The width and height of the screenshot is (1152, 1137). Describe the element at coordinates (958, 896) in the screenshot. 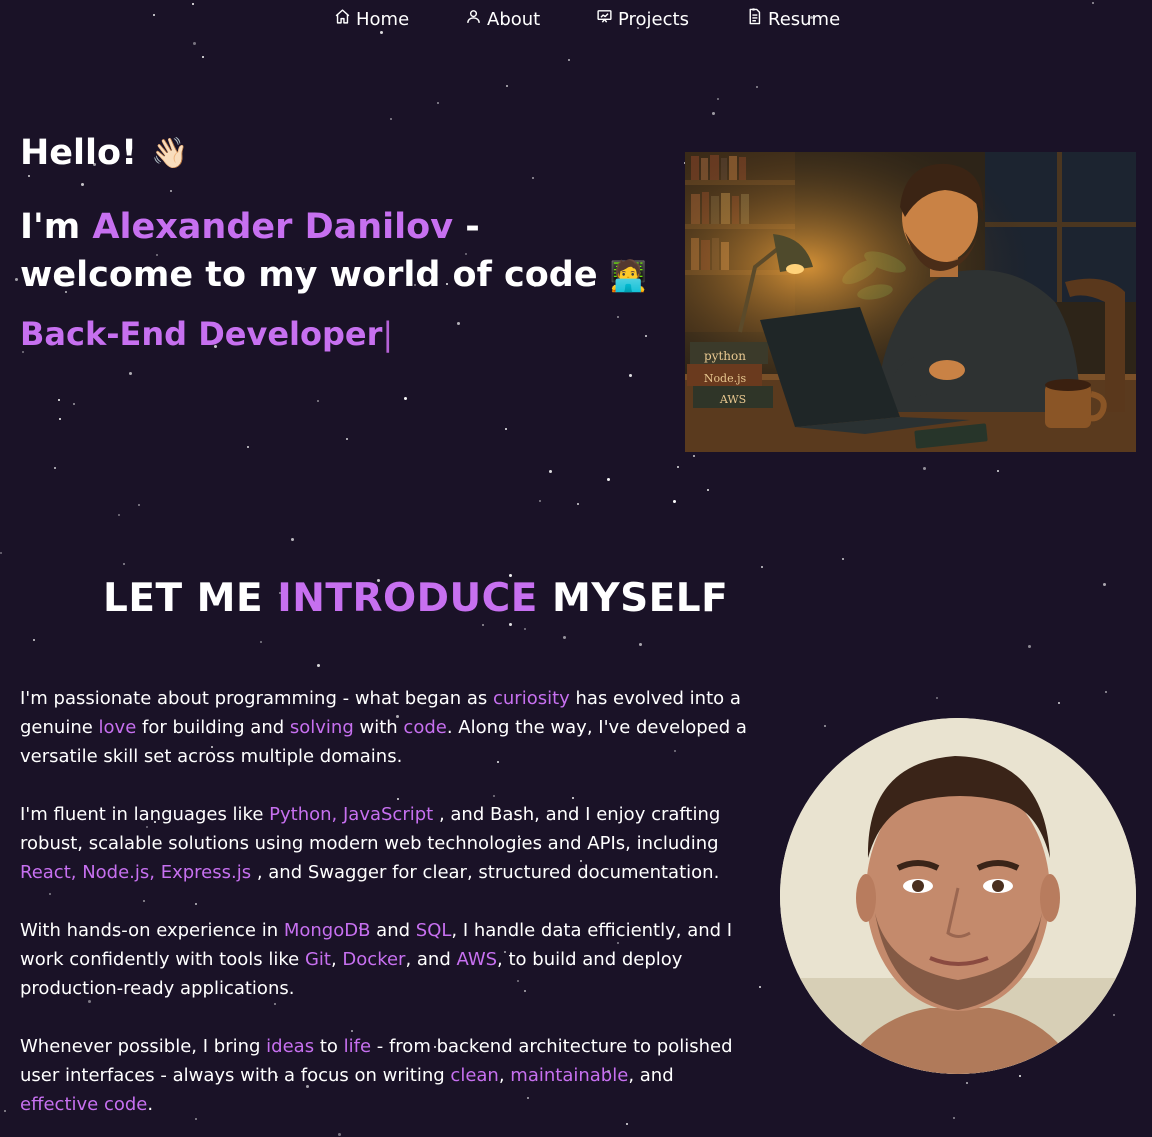

I see `profile-photo` at that location.